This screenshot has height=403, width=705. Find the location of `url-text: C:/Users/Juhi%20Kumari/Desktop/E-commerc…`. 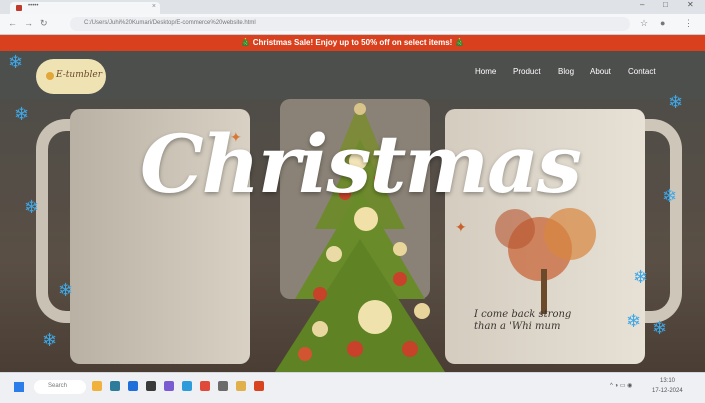

url-text: C:/Users/Juhi%20Kumari/Desktop/E-commerc… is located at coordinates (170, 23).